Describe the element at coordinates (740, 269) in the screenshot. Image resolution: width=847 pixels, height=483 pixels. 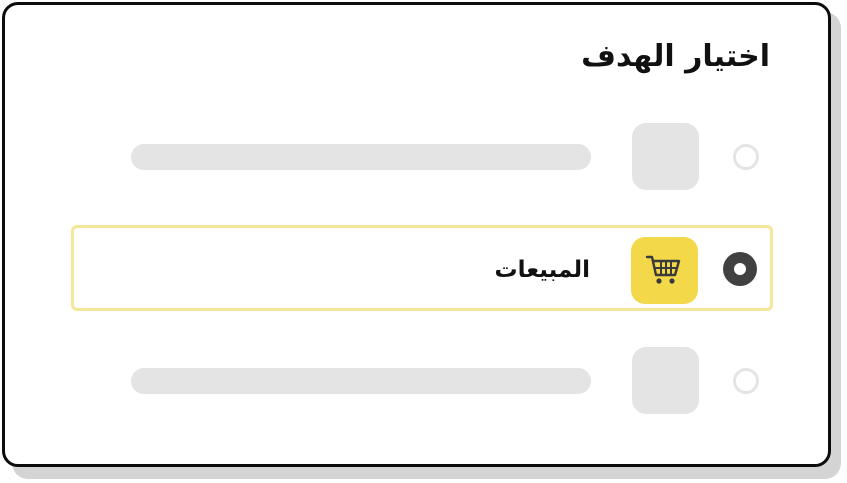
I see `radio-button-selected` at that location.